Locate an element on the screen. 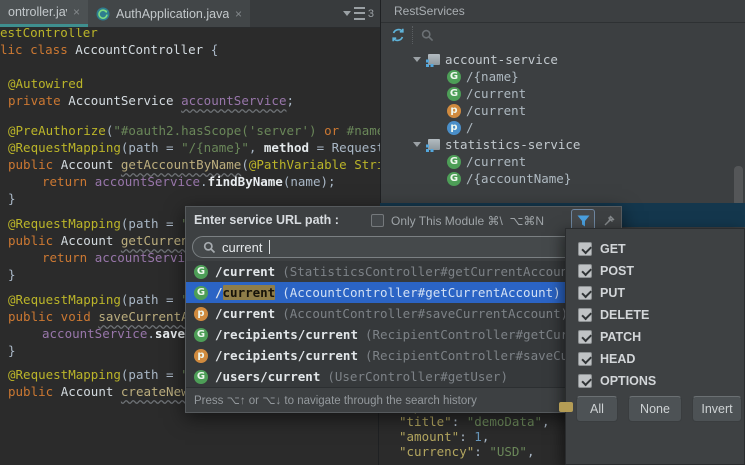 This screenshot has height=465, width=745. tree-row: p/current is located at coordinates (486, 110).